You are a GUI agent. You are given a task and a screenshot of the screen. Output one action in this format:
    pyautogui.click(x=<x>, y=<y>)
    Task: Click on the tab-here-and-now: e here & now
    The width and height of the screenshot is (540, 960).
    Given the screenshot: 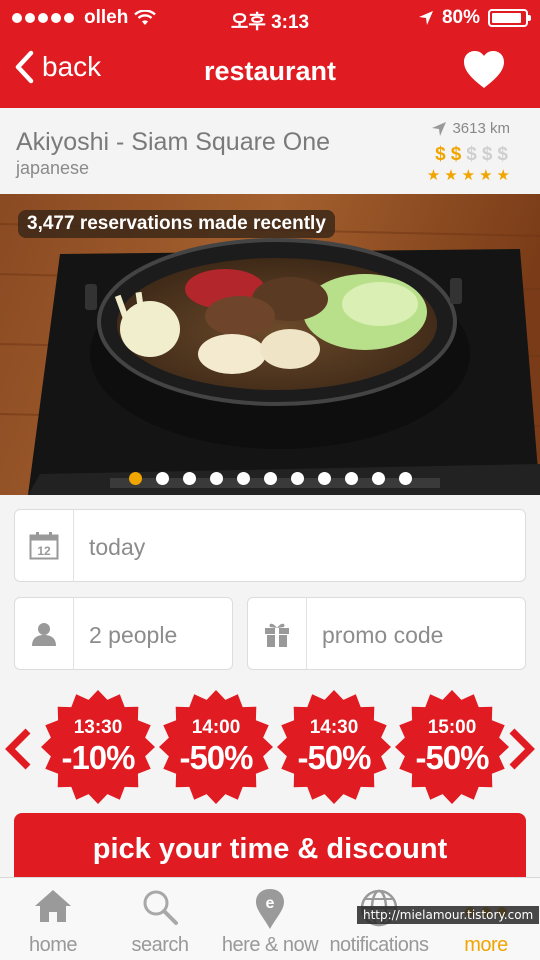 What is the action you would take?
    pyautogui.click(x=270, y=919)
    